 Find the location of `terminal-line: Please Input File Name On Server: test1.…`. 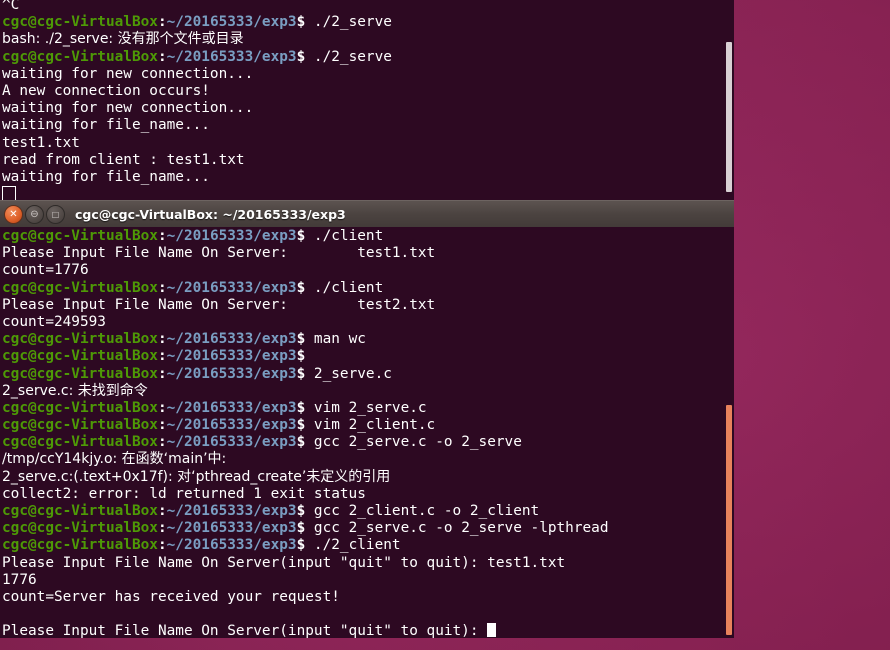

terminal-line: Please Input File Name On Server: test1.… is located at coordinates (305, 253).